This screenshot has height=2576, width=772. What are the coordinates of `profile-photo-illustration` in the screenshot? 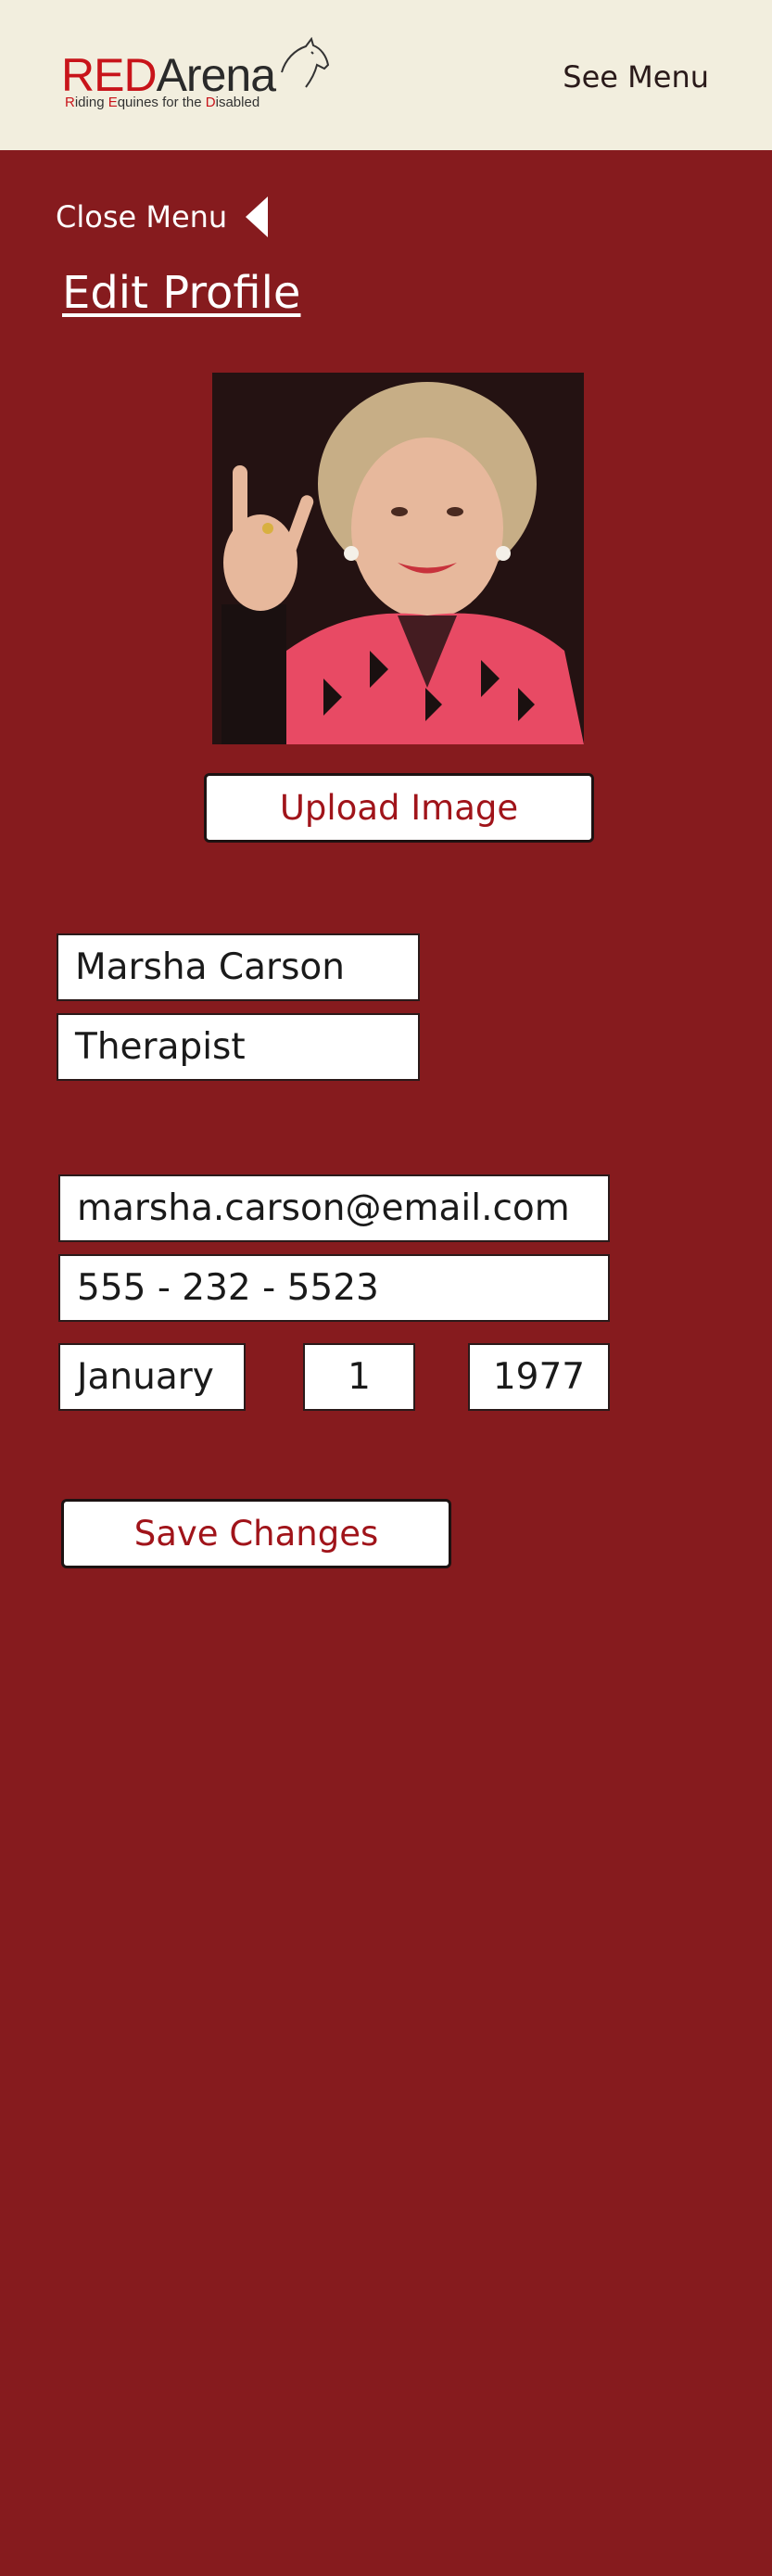 It's located at (398, 558).